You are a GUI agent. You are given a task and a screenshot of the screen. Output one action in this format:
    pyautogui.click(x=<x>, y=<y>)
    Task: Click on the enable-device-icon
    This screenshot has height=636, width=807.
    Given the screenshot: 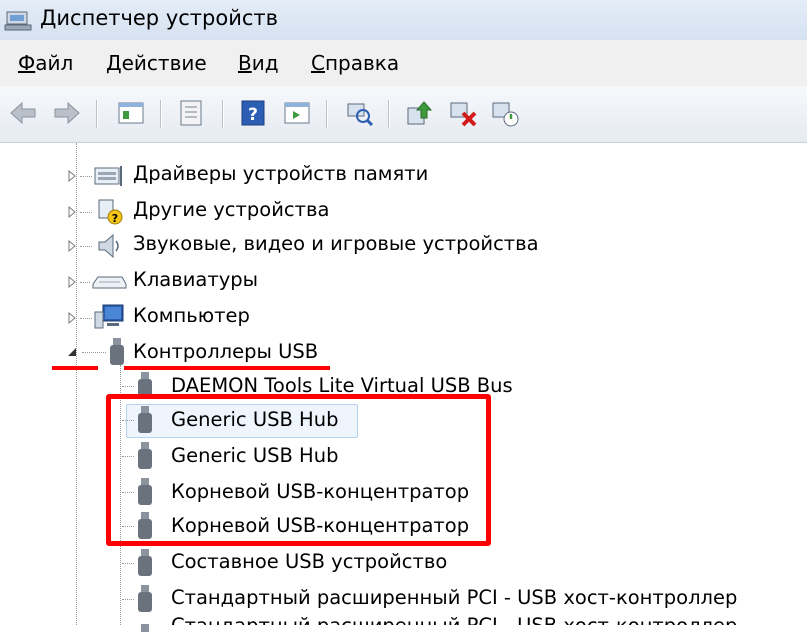 What is the action you would take?
    pyautogui.click(x=505, y=114)
    